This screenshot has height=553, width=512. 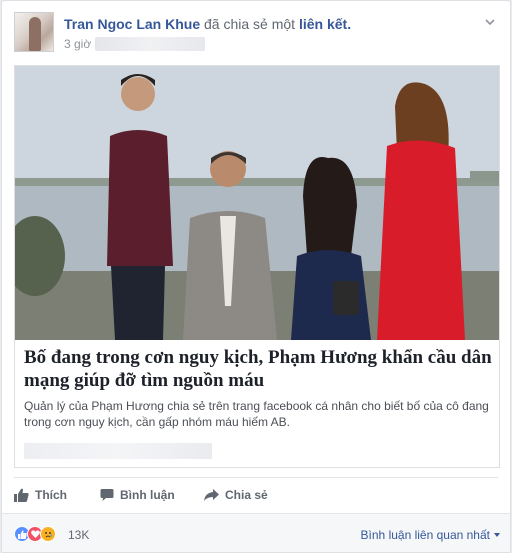 I want to click on reaction-icons, so click(x=35, y=534).